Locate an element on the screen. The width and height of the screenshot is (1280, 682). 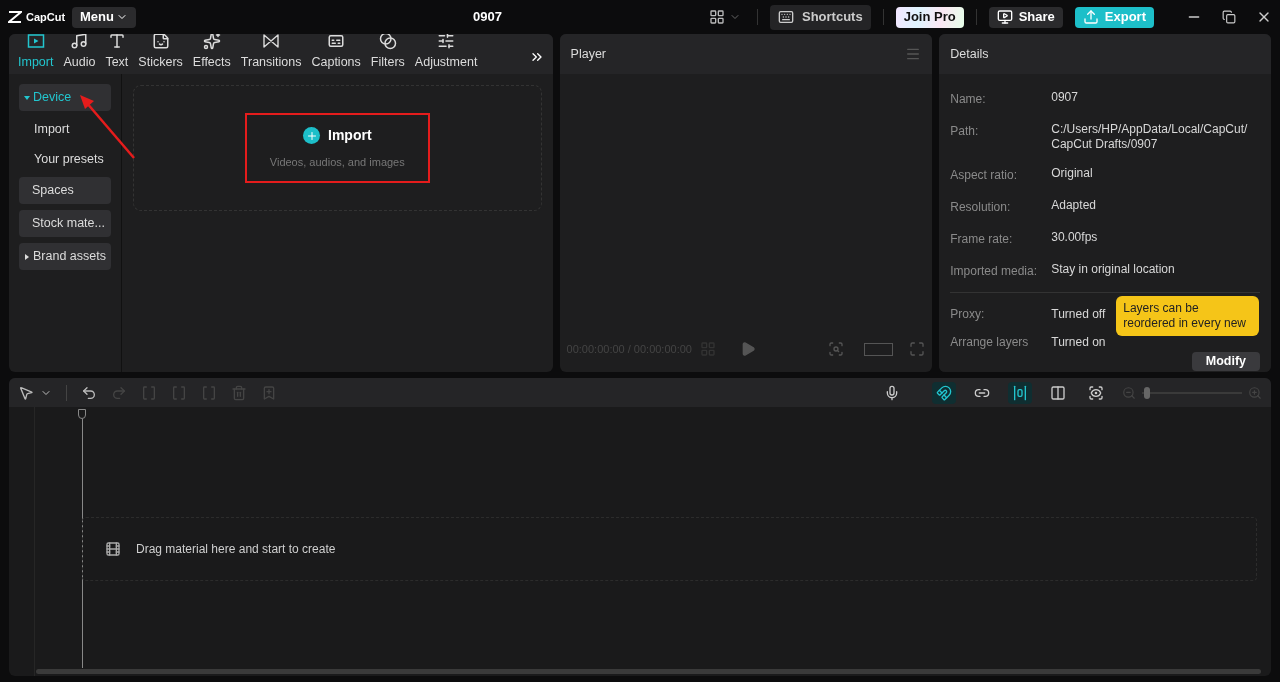
detail-value: C:/Users/HP/AppData/Local/CapCut/ CapCut Drafts/0907 is located at coordinates (1150, 137).